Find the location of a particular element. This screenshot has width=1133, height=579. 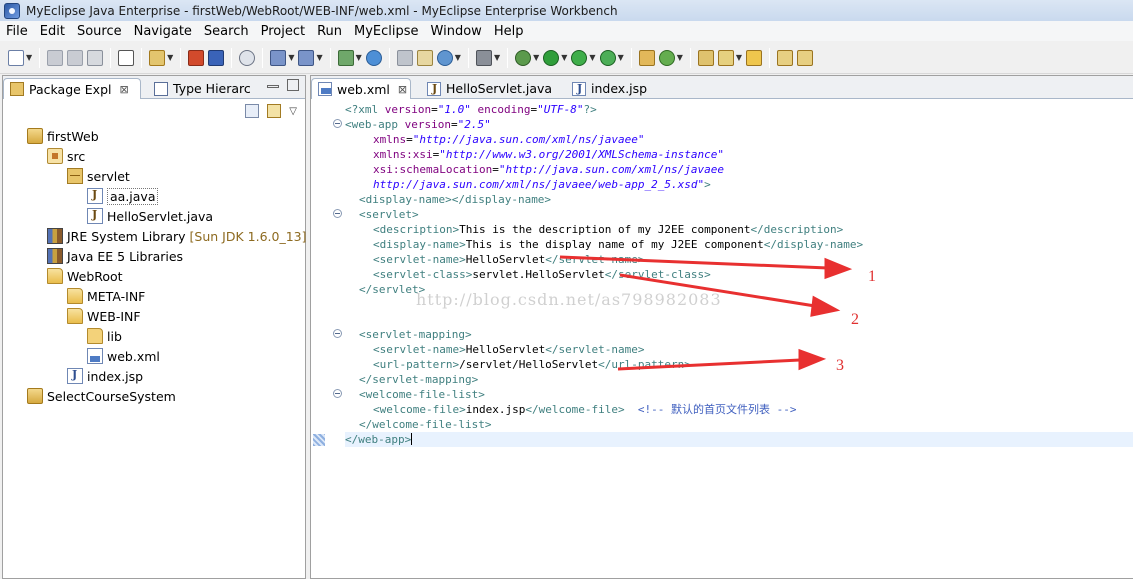

open-type-button: ▼ is located at coordinates (161, 58).